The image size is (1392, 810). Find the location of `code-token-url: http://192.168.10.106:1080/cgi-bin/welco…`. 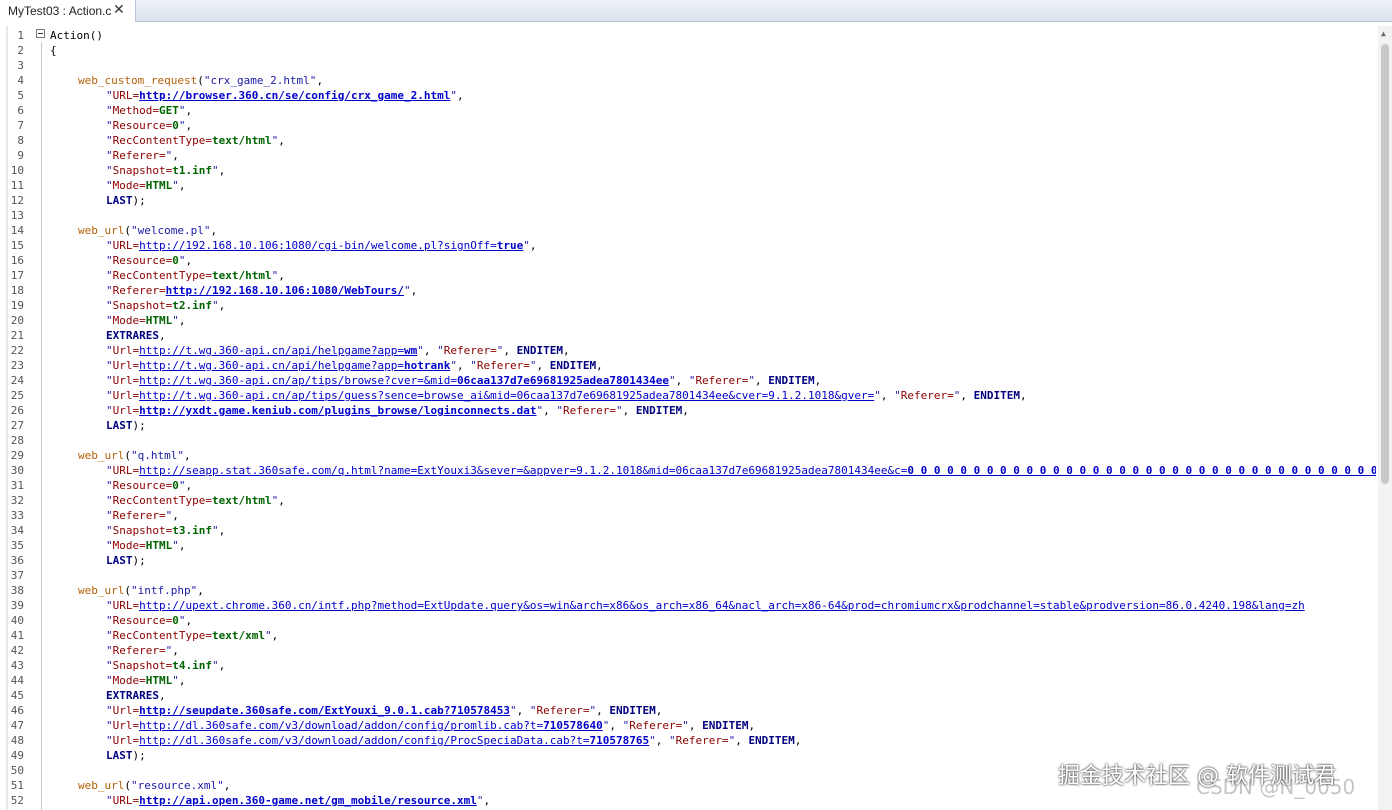

code-token-url: http://192.168.10.106:1080/cgi-bin/welco… is located at coordinates (318, 245).